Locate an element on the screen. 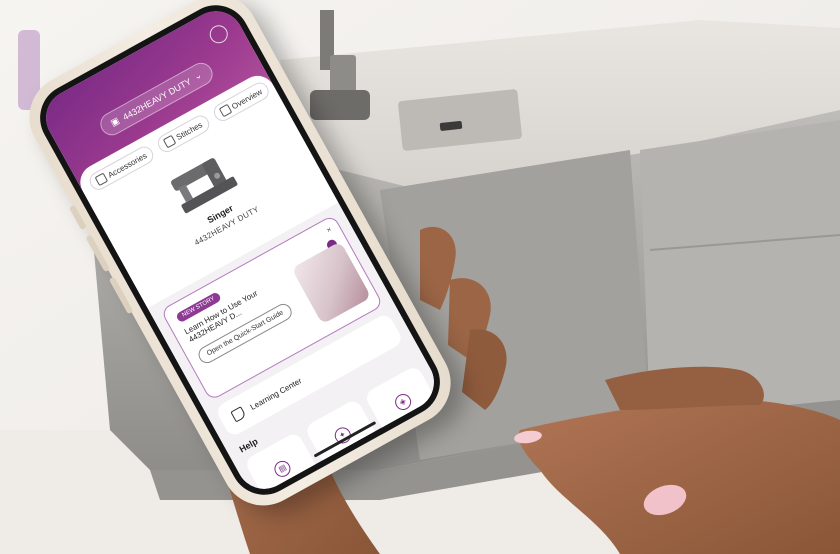  close-icon: × is located at coordinates (329, 230).